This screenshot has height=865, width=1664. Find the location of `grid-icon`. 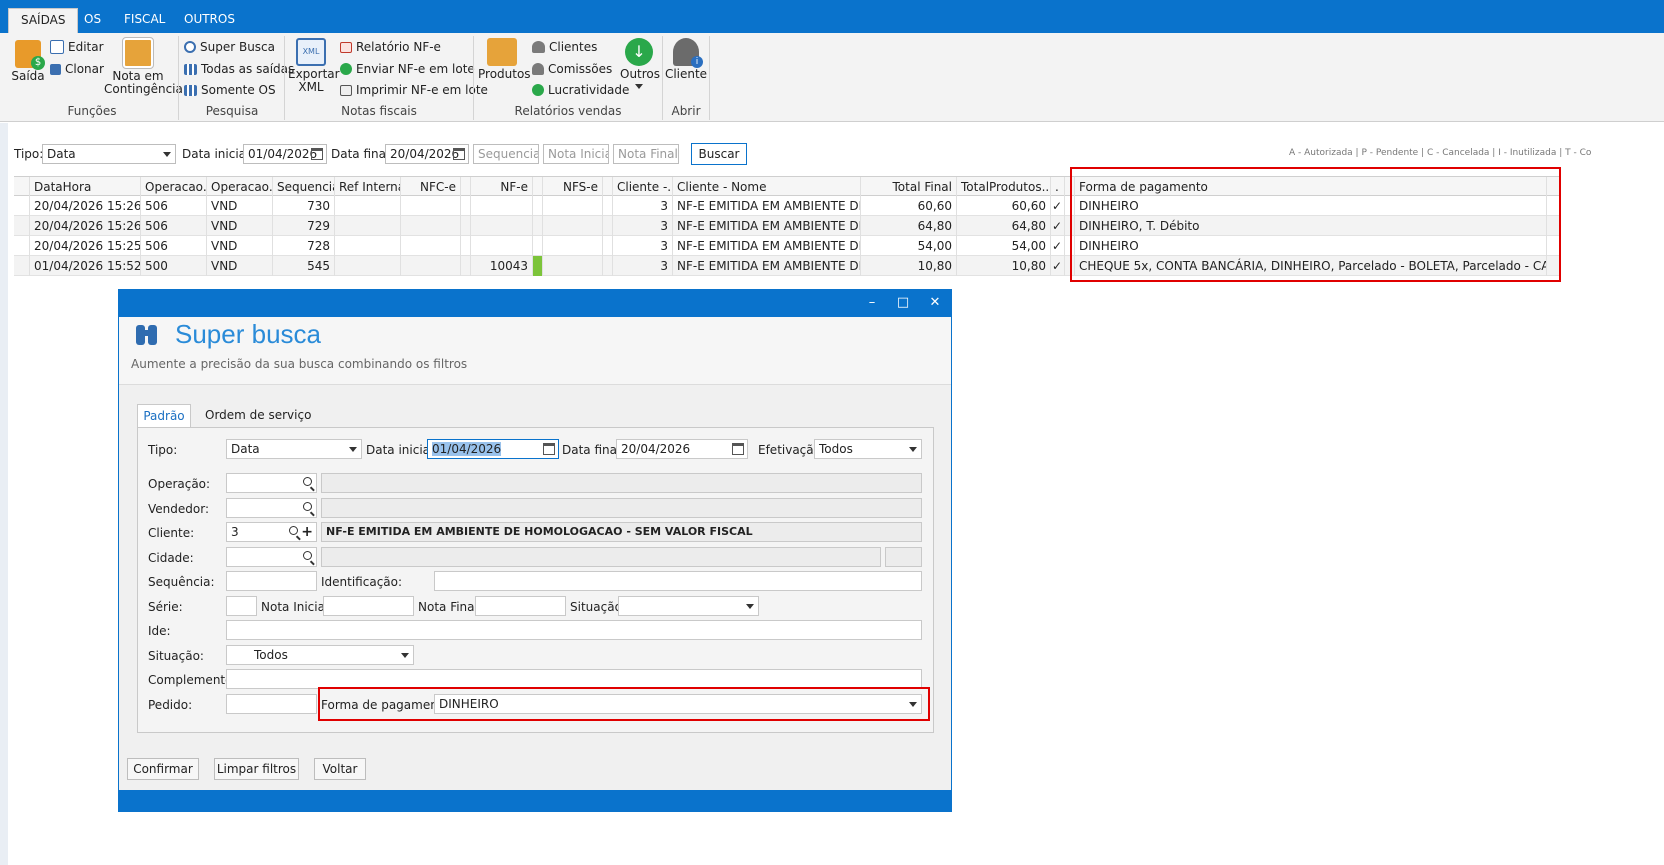

grid-icon is located at coordinates (190, 69).